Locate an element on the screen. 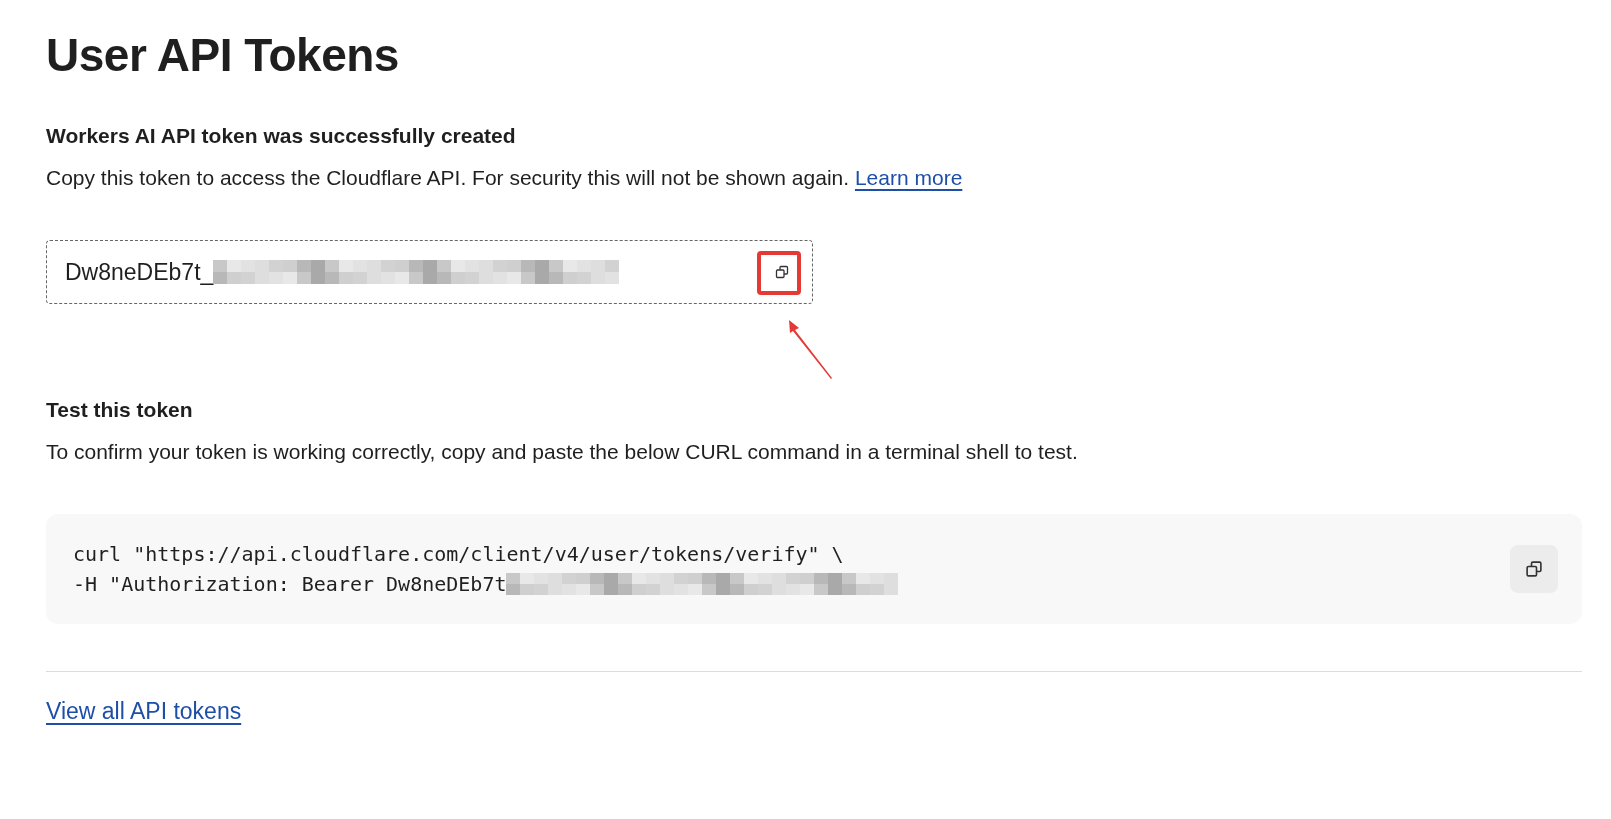  code-line: curl "https://api.cloudflare.com/client/v4/user/tokens/verify" \ is located at coordinates (458, 554).